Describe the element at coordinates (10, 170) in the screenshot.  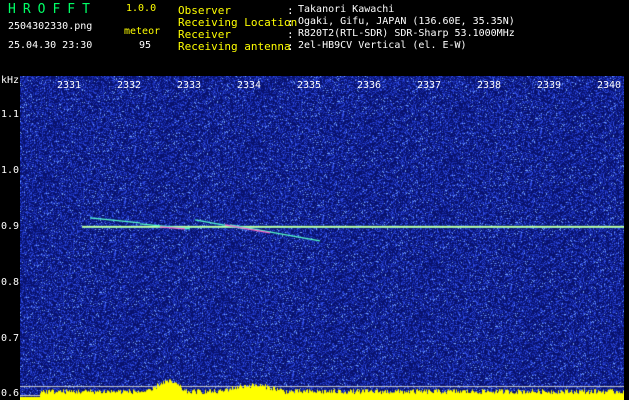
I see `y-tick-label: 1.0` at that location.